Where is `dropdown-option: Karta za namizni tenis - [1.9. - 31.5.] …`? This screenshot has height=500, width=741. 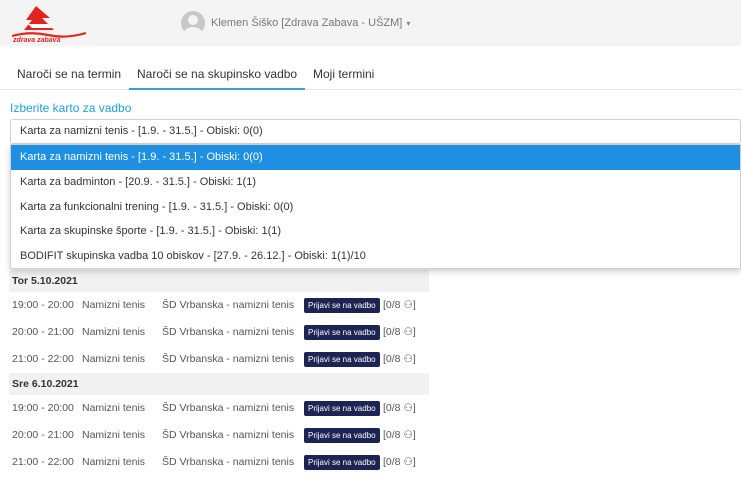
dropdown-option: Karta za namizni tenis - [1.9. - 31.5.] … is located at coordinates (375, 157).